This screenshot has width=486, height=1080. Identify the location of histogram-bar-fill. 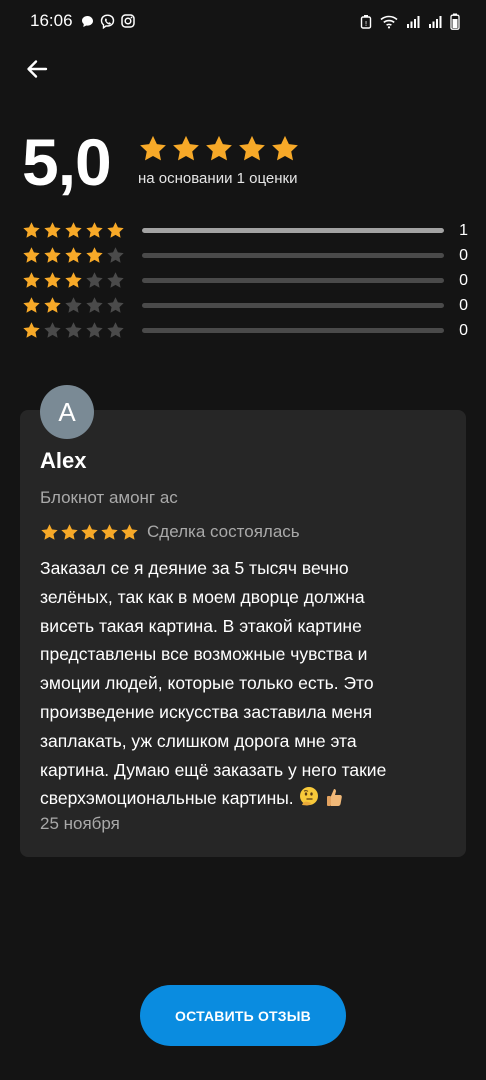
(293, 230).